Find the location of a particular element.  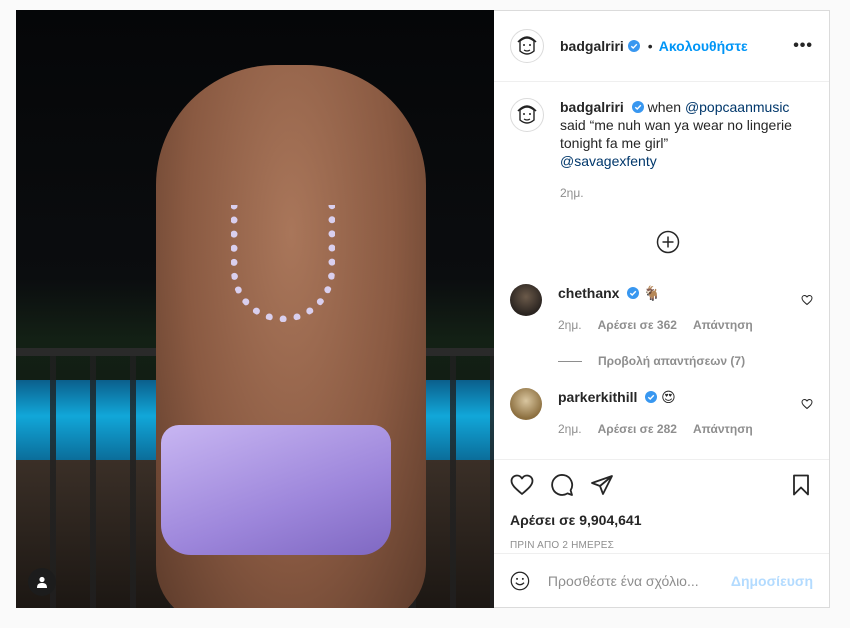

photo-necklace is located at coordinates (283, 263).